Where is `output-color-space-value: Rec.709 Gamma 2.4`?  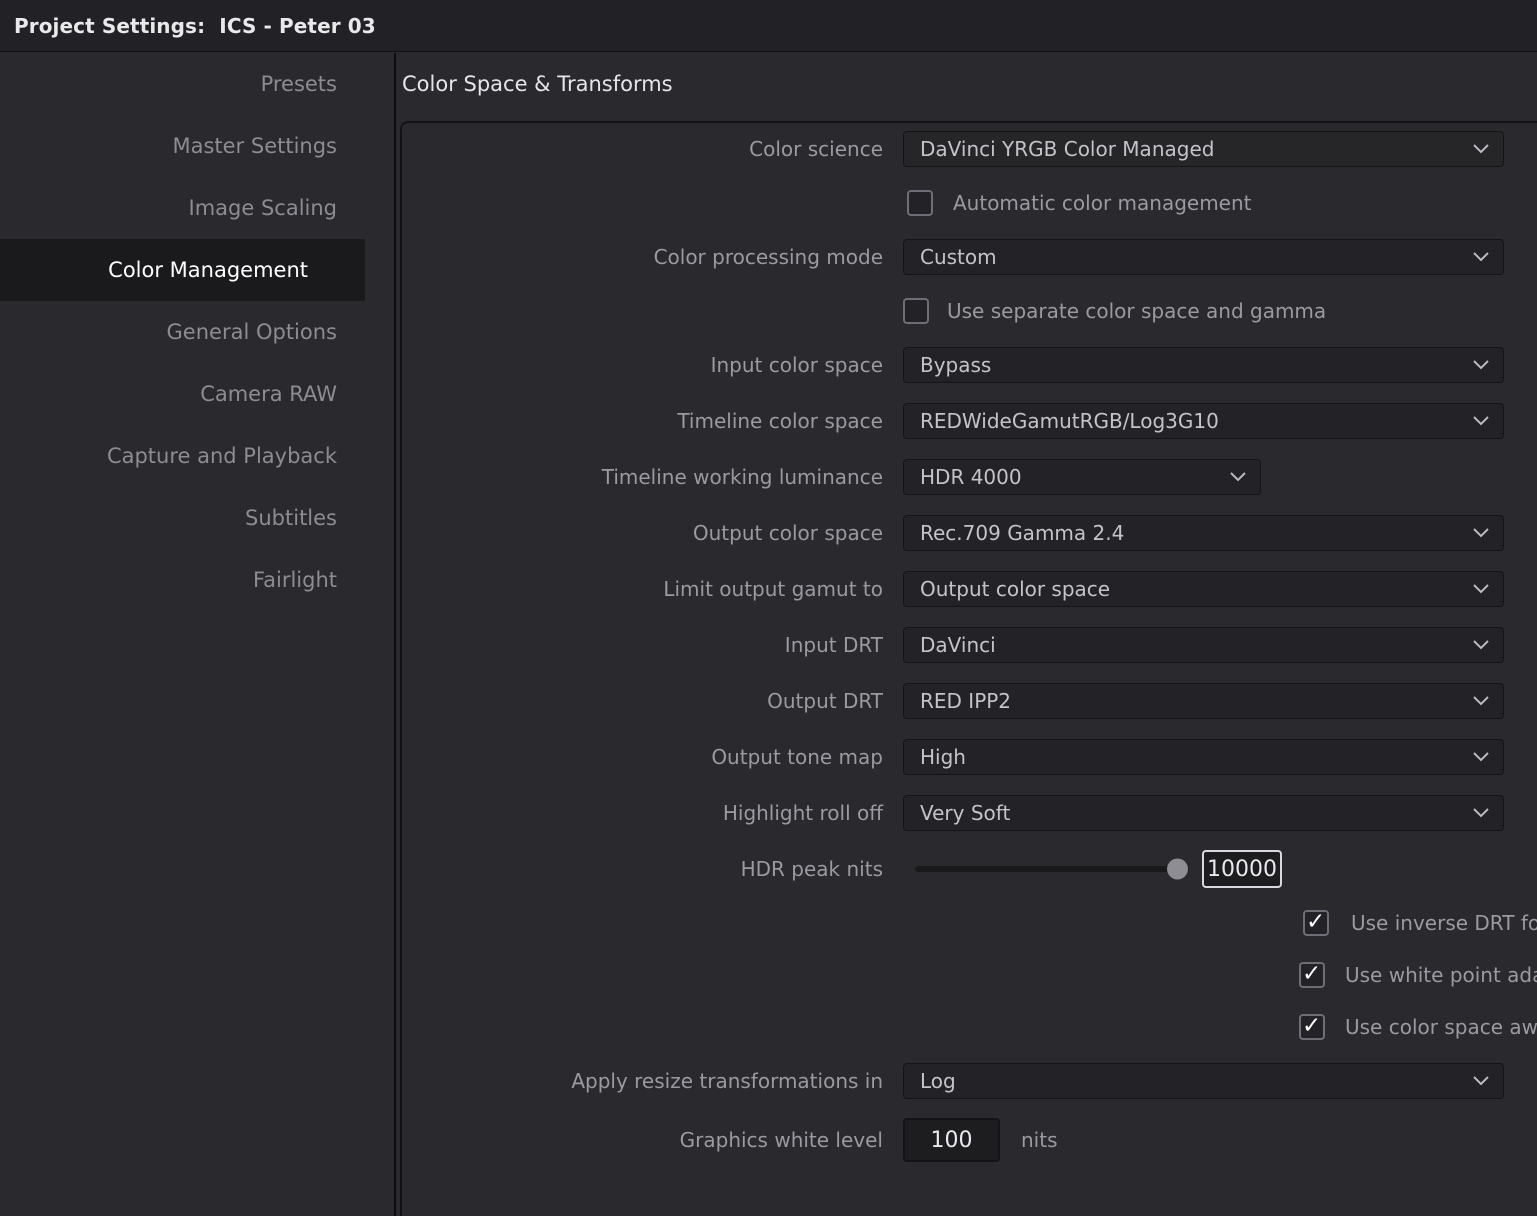
output-color-space-value: Rec.709 Gamma 2.4 is located at coordinates (1022, 533).